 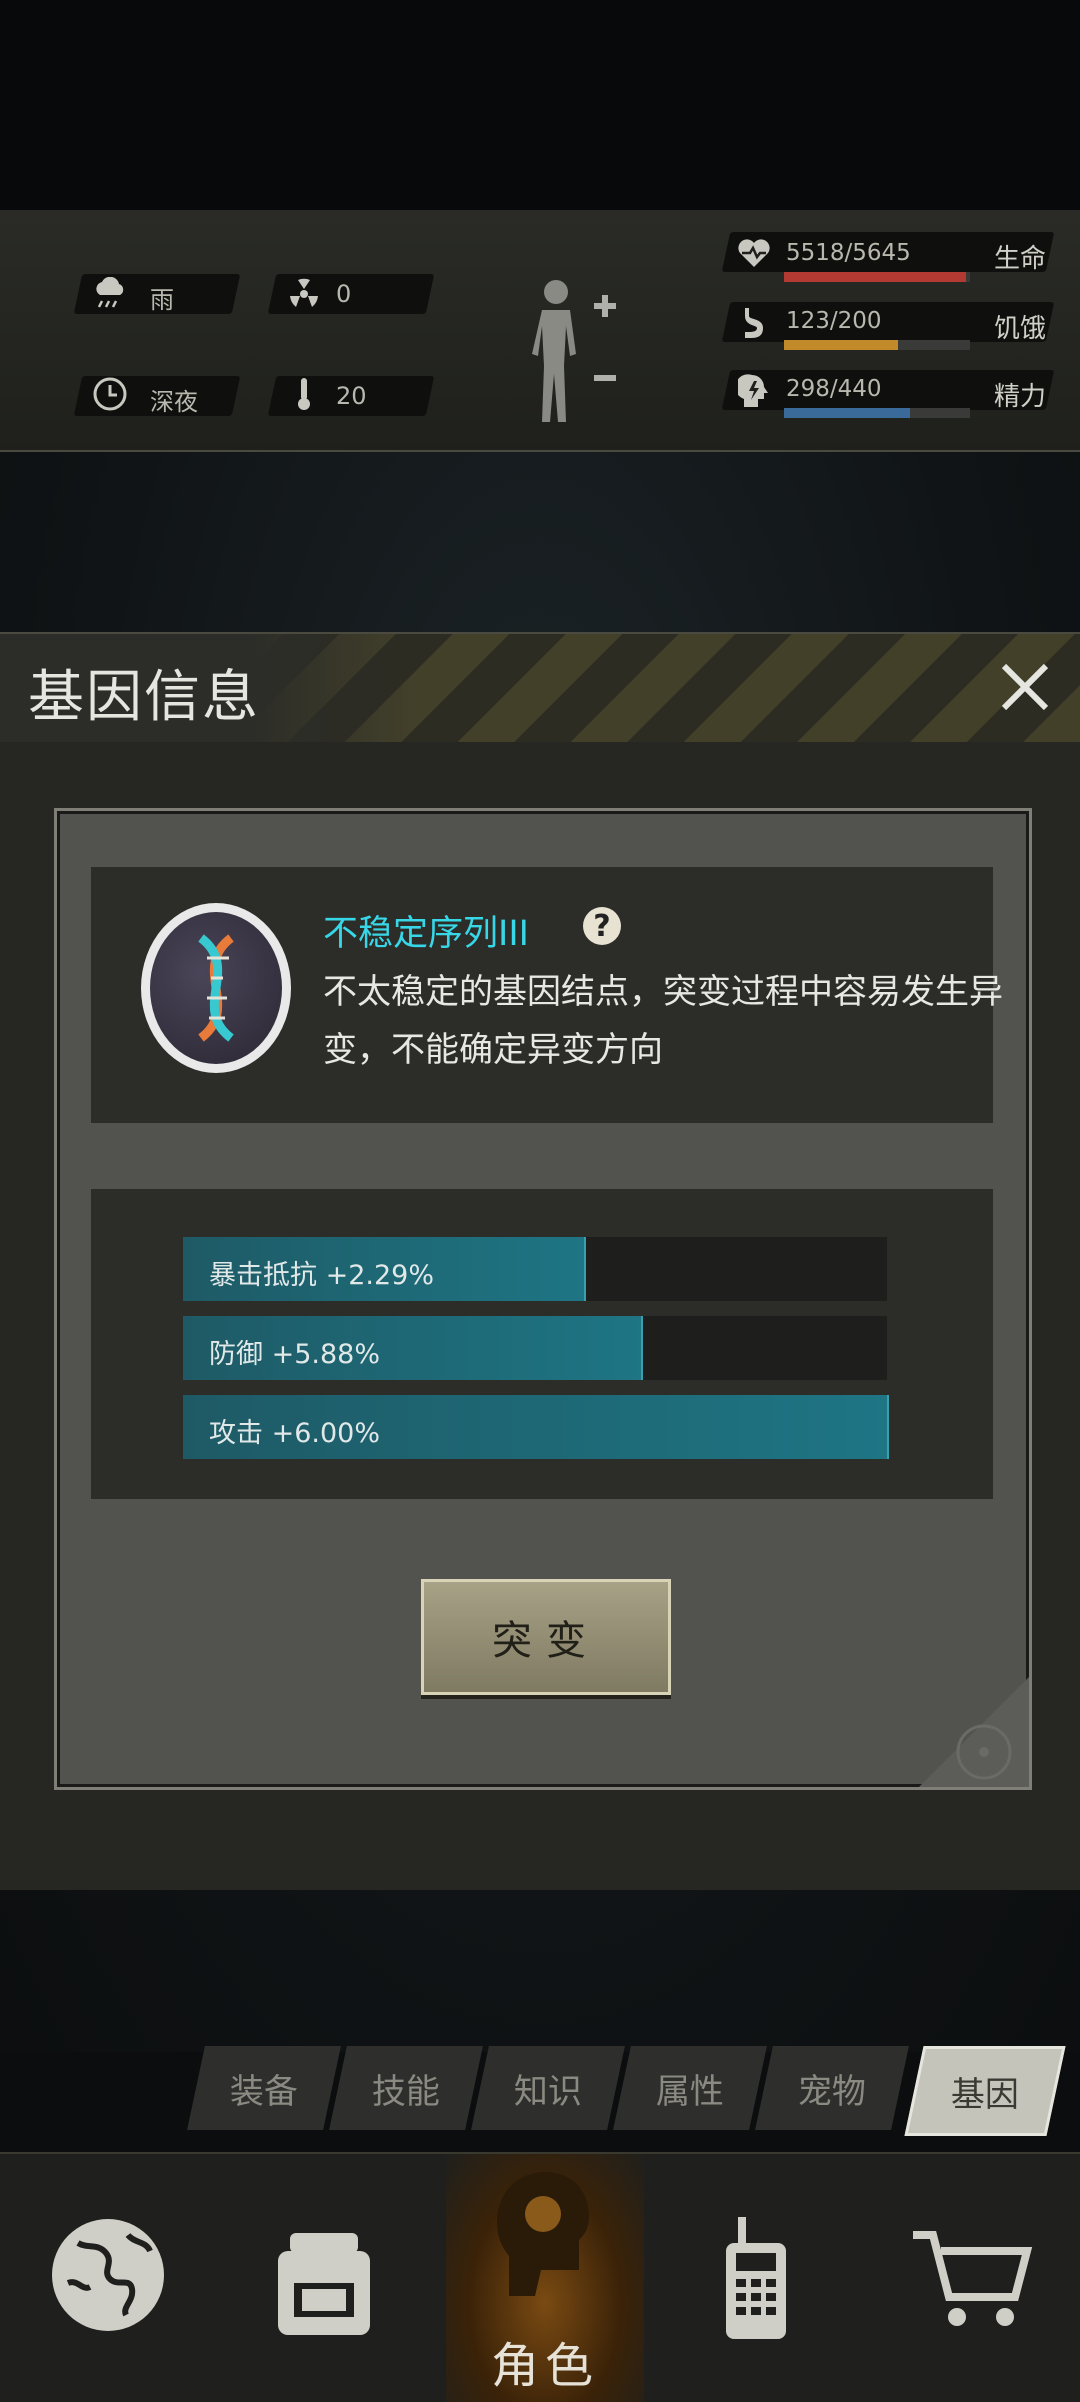 I want to click on hunger-label: 饥饿, so click(x=1020, y=329).